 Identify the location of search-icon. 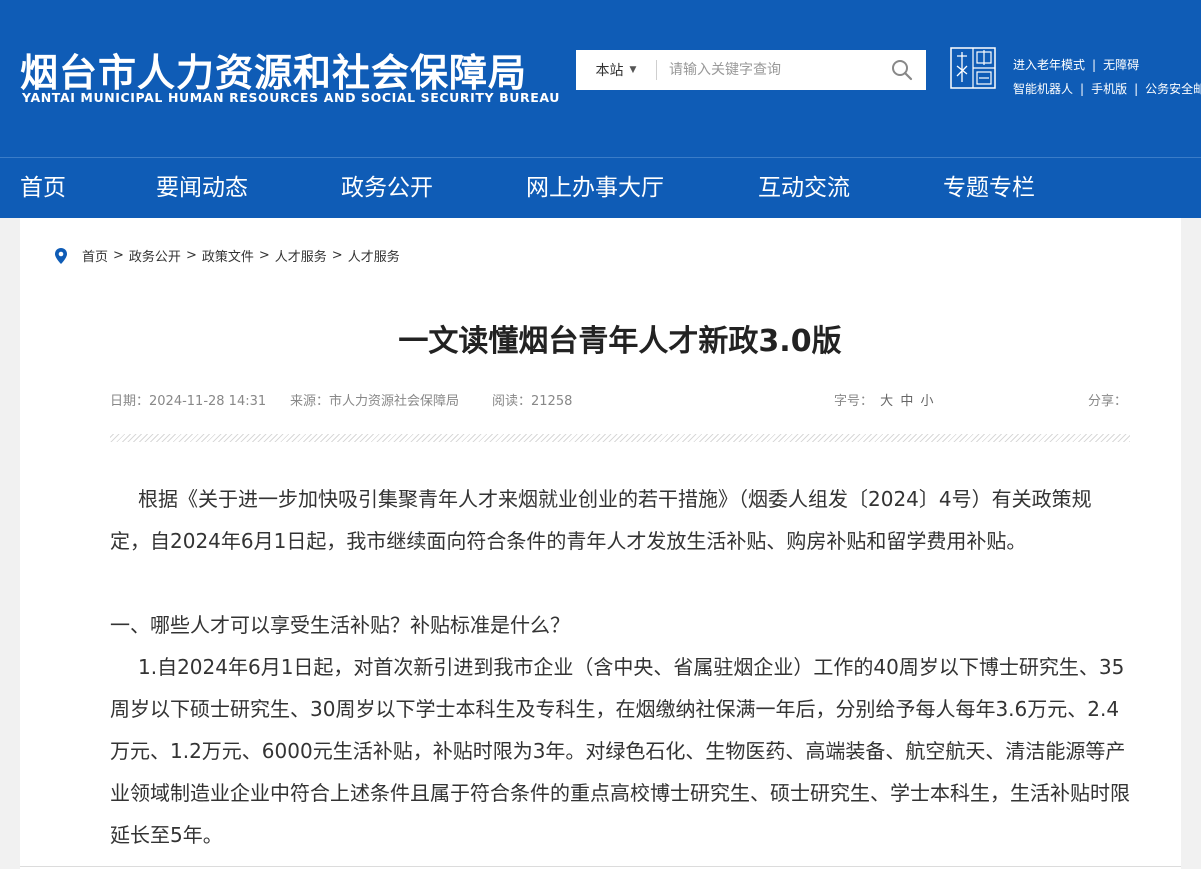
(902, 70).